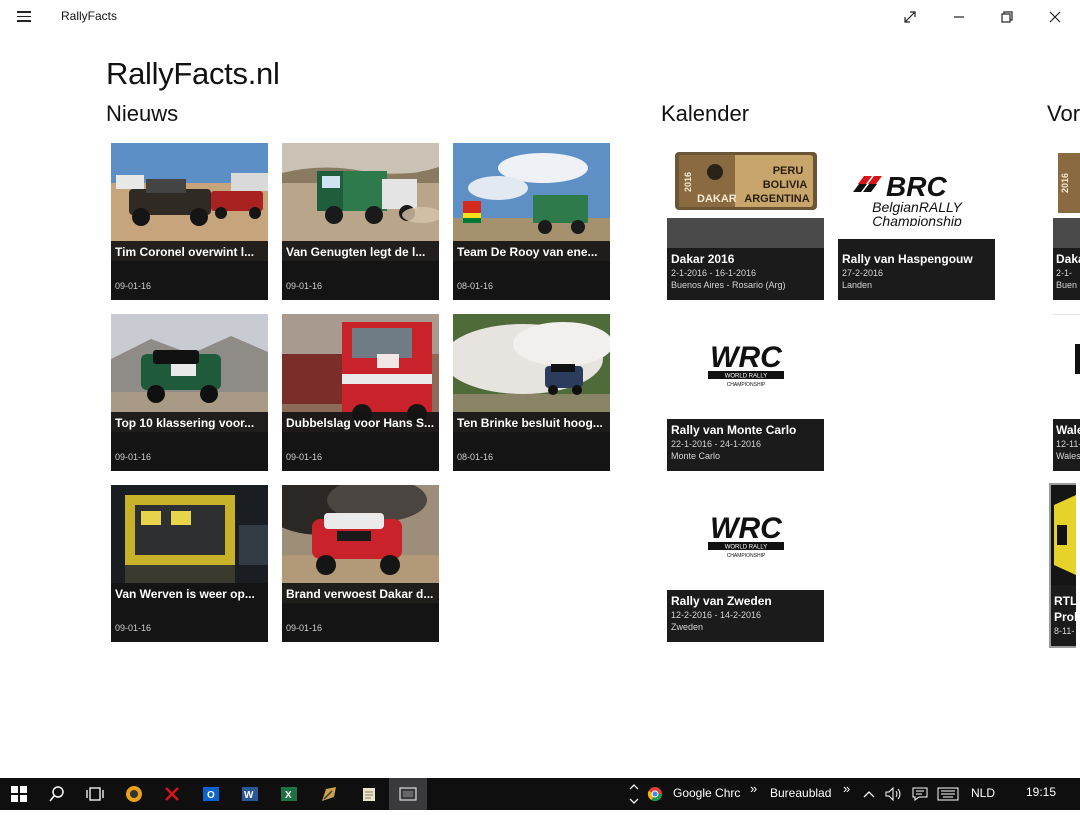 Image resolution: width=1080 pixels, height=815 pixels. I want to click on keyboard-icon, so click(948, 794).